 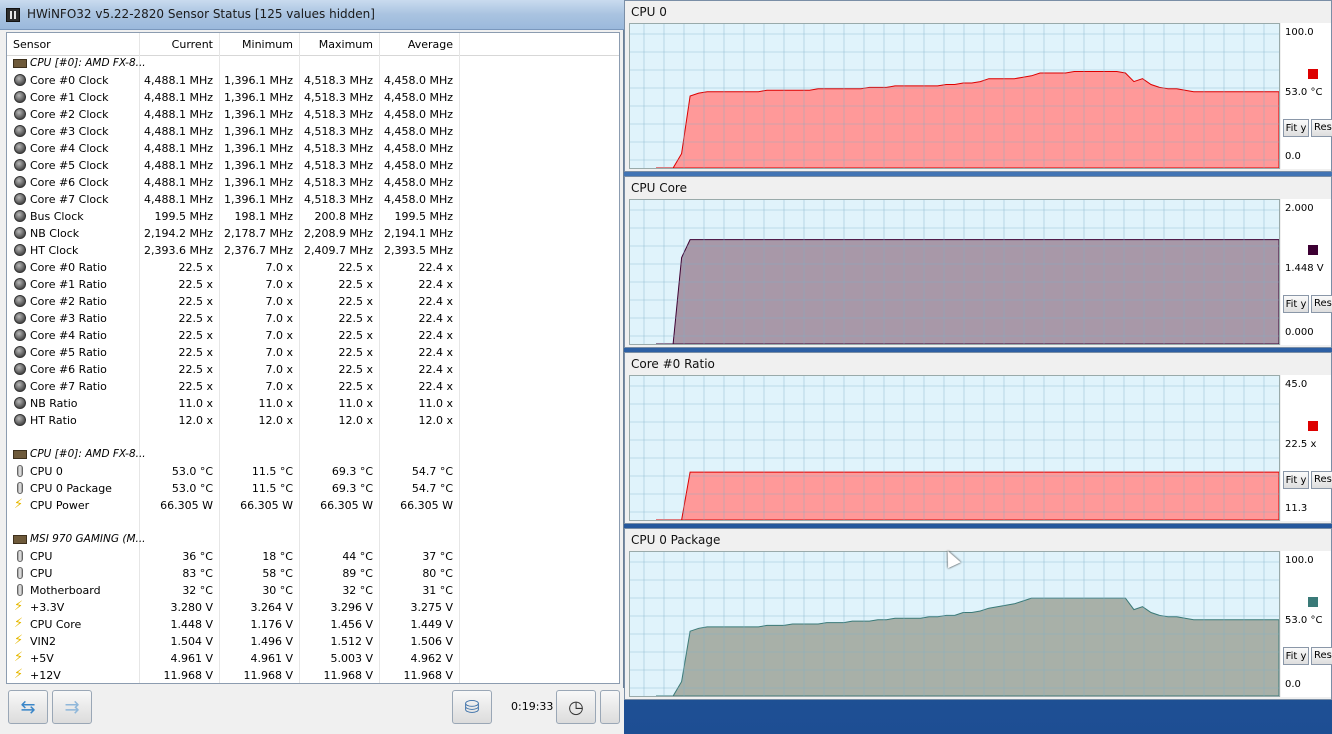 What do you see at coordinates (1306, 96) in the screenshot?
I see `graph-scale-panel: 100.0 53.0 °C Fit yReset 0.0` at bounding box center [1306, 96].